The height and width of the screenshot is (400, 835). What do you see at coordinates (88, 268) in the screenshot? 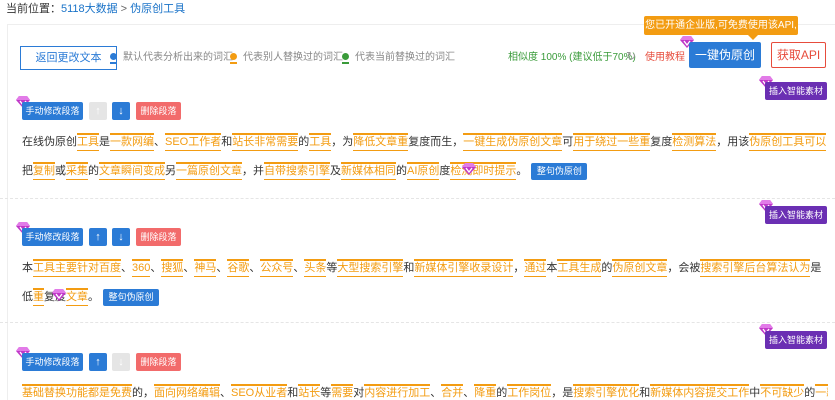
I see `replaced-word: 针对` at bounding box center [88, 268].